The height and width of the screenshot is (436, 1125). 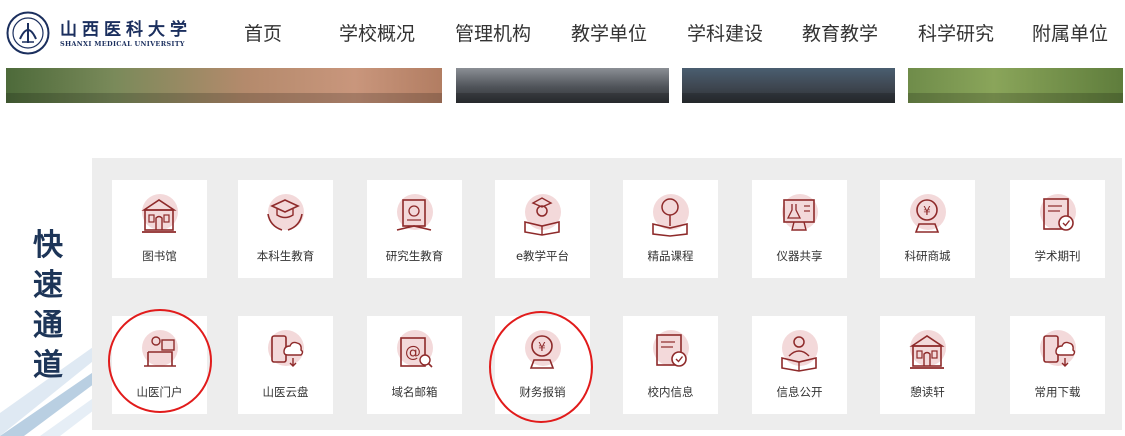 What do you see at coordinates (48, 305) in the screenshot?
I see `quick-access-title: 快 速 通 道` at bounding box center [48, 305].